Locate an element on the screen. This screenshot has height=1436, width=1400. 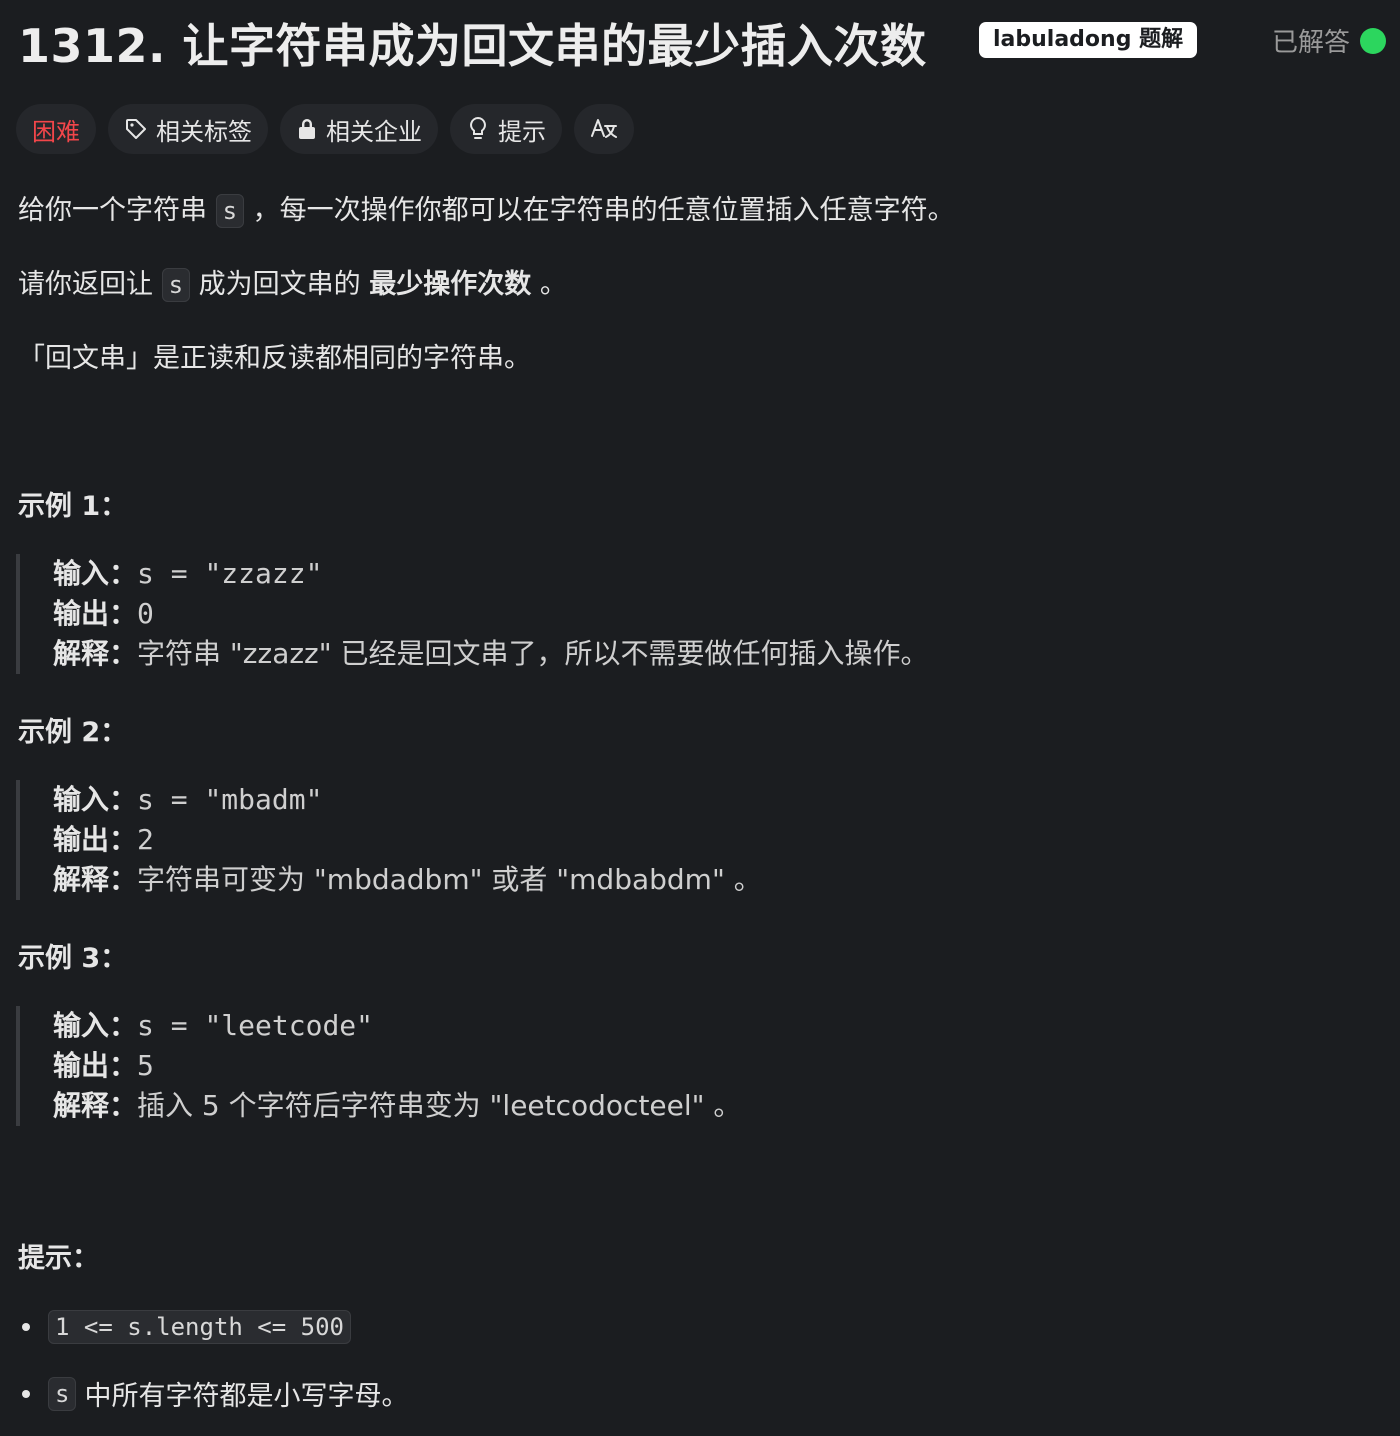
tag-icon is located at coordinates (136, 129).